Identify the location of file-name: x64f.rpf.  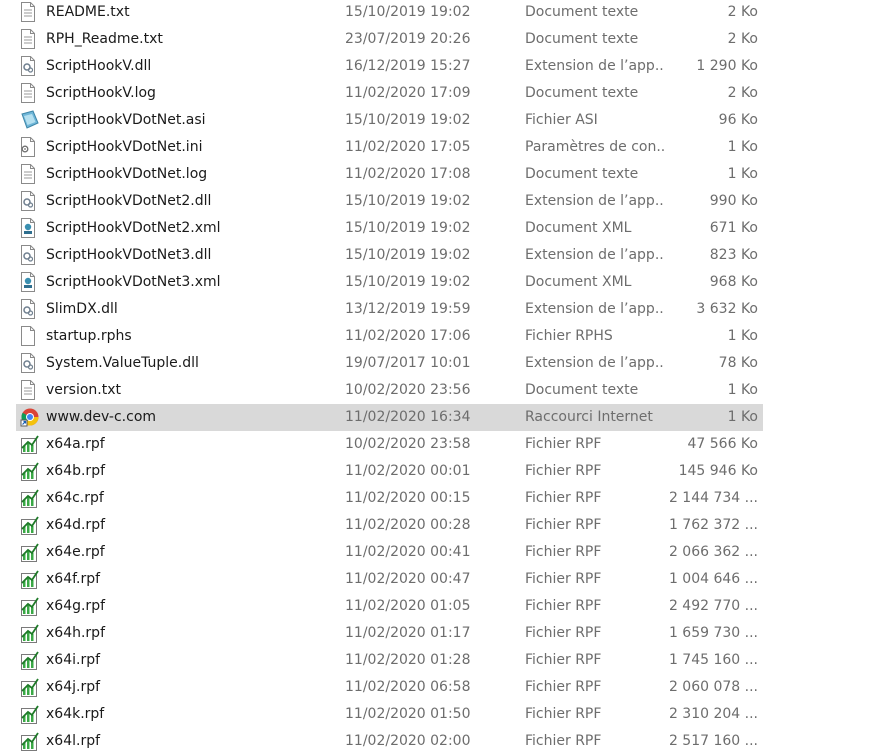
(73, 579).